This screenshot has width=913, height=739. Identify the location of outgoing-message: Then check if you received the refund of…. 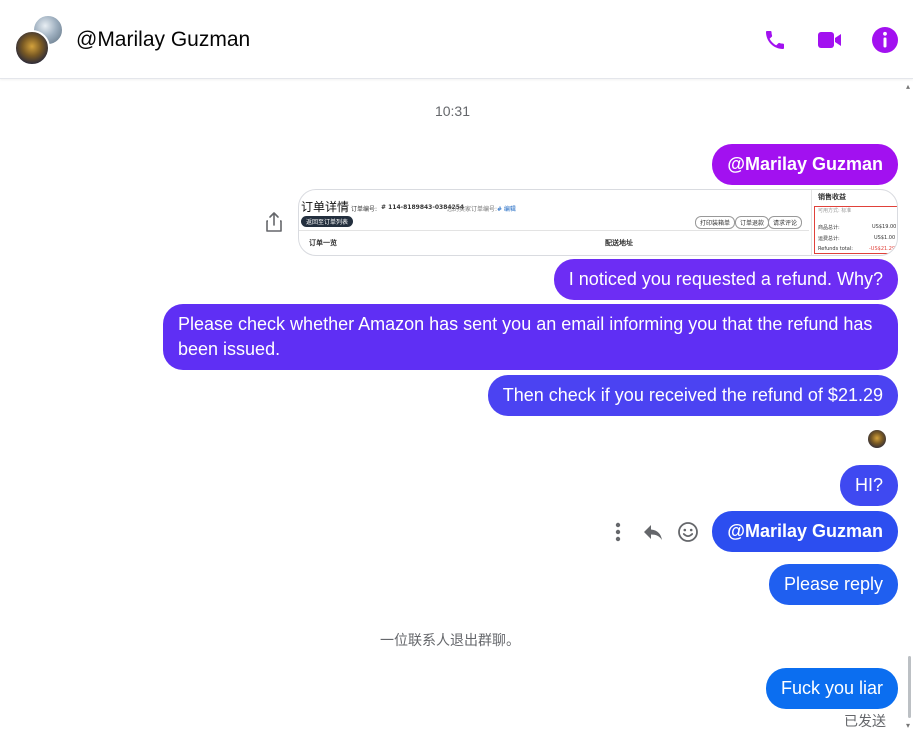
(692, 395).